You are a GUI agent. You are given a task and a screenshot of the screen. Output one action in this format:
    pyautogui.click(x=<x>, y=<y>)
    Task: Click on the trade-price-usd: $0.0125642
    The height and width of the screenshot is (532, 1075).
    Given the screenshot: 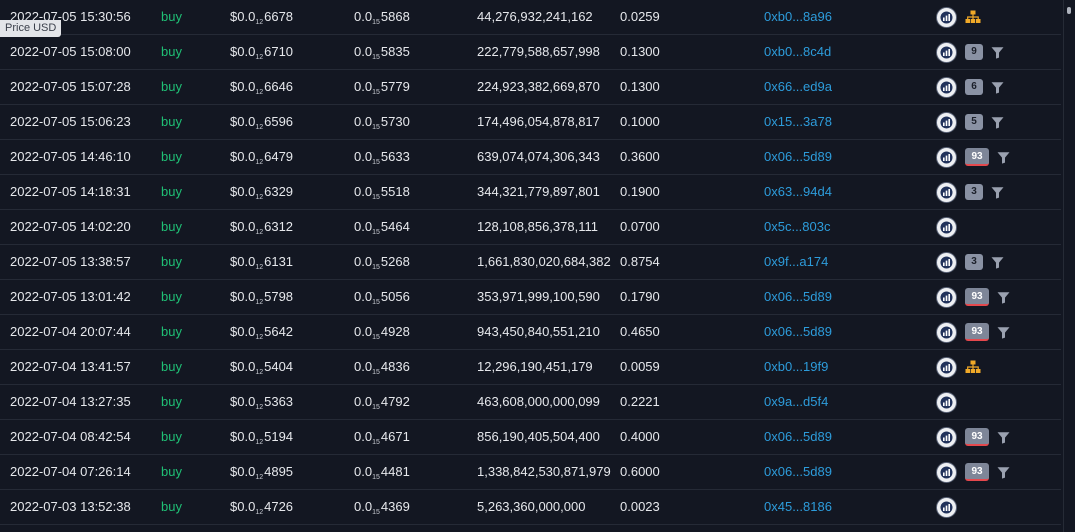 What is the action you would take?
    pyautogui.click(x=261, y=332)
    